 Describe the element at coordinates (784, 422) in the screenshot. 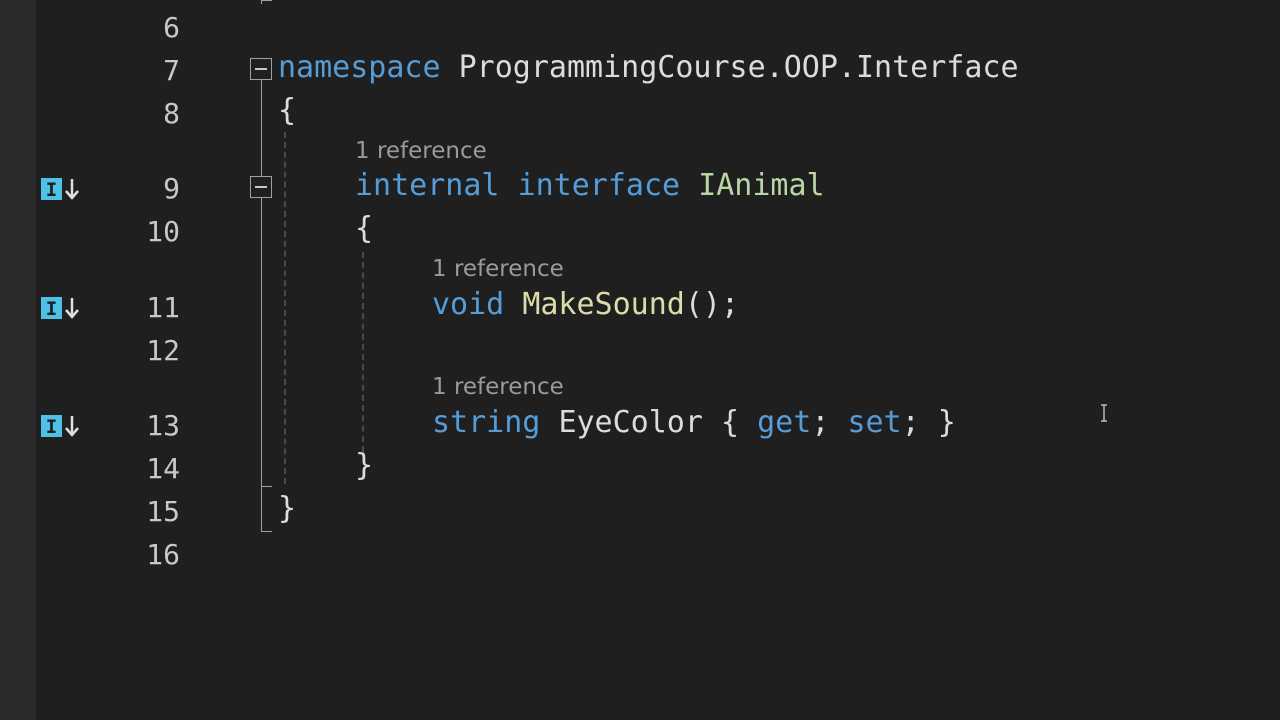

I see `keyword-get: get` at that location.